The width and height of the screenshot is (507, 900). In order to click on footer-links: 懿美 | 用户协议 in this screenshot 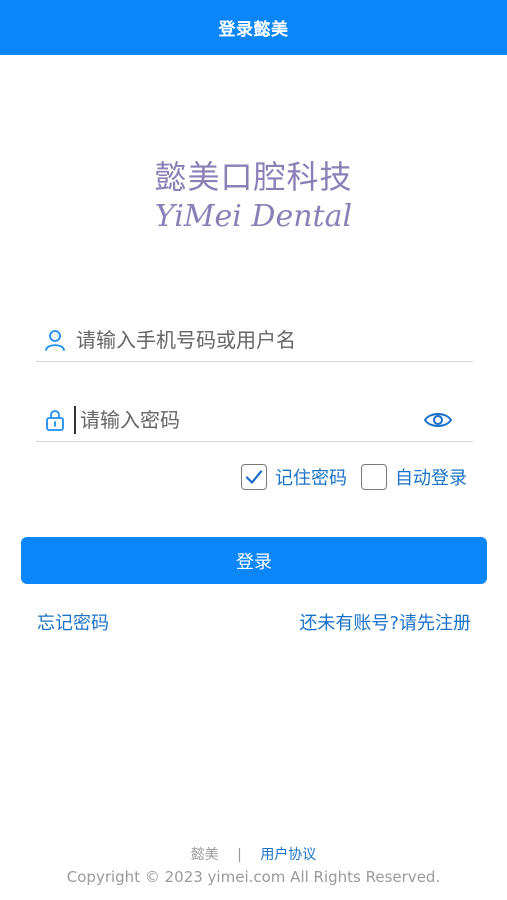, I will do `click(253, 855)`.